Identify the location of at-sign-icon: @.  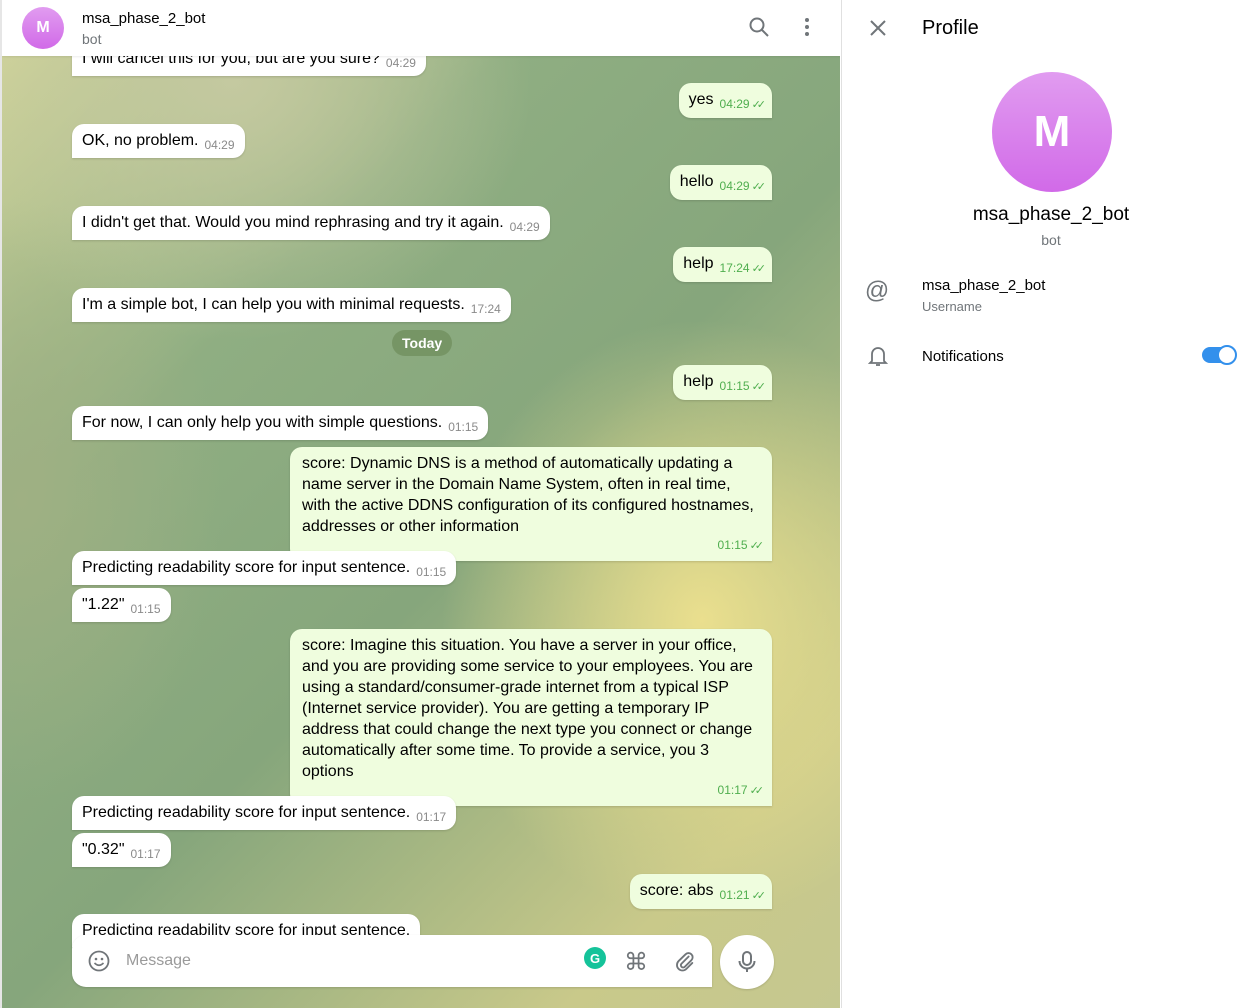
(877, 290).